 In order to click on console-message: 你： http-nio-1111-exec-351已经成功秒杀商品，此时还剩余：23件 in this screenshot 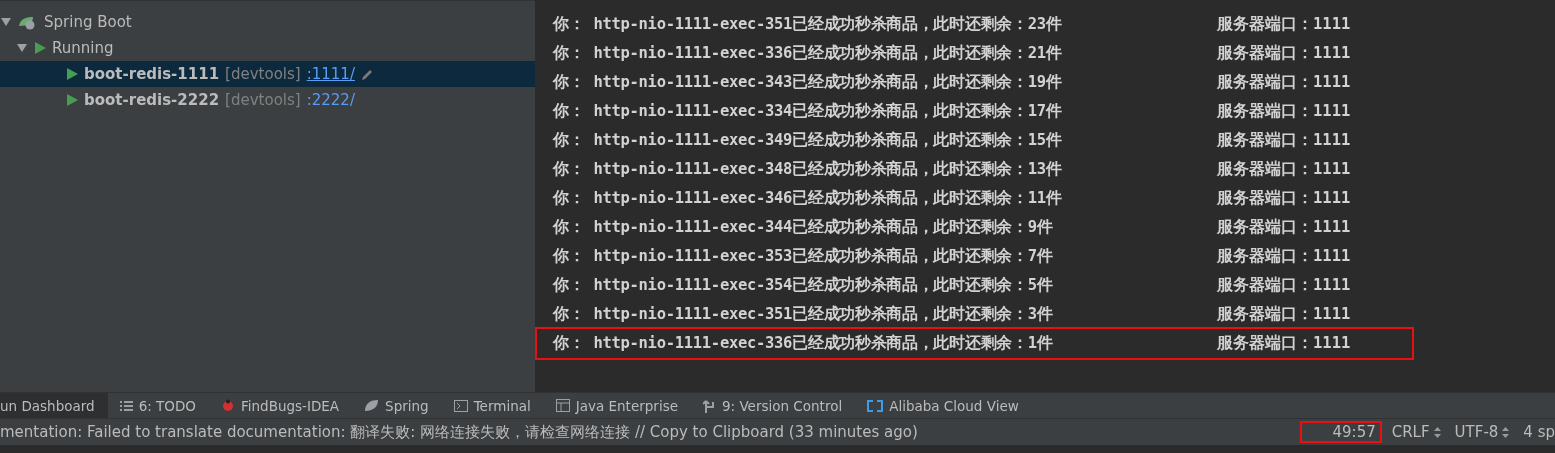, I will do `click(808, 24)`.